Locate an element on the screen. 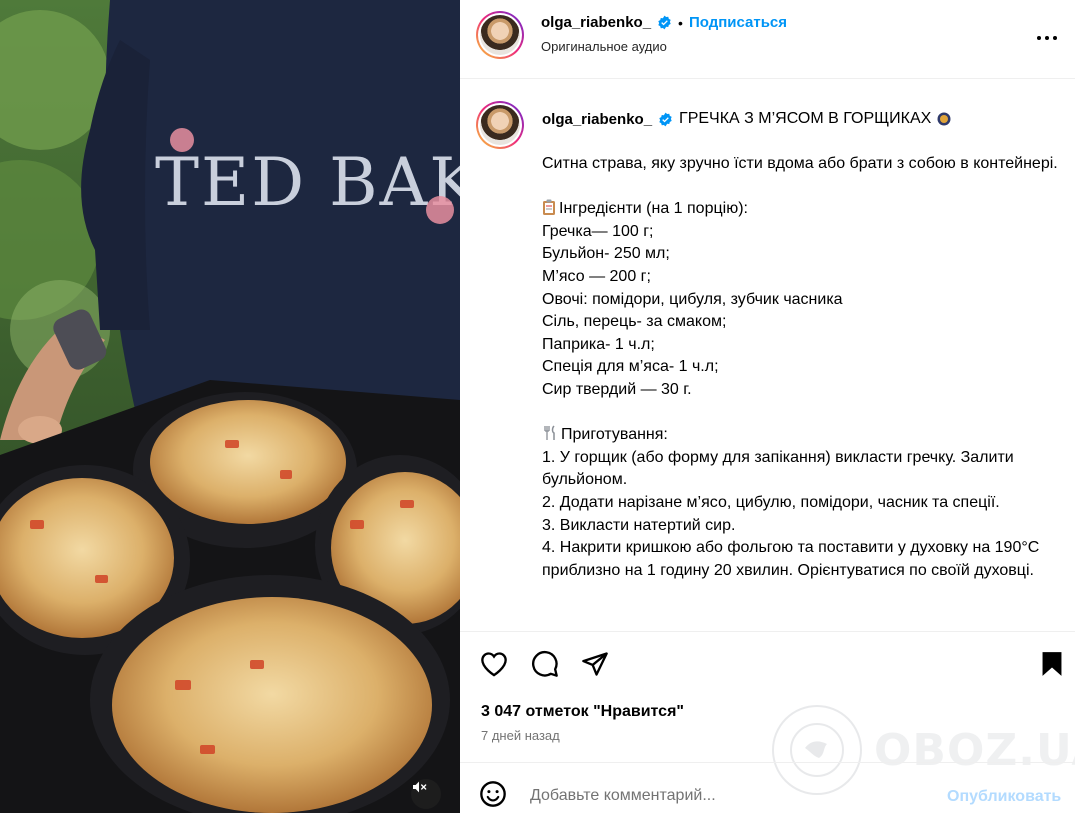 The image size is (1075, 813). ingredient-item: Овочі: помідори, цибуля, зубчик часника is located at coordinates (692, 299).